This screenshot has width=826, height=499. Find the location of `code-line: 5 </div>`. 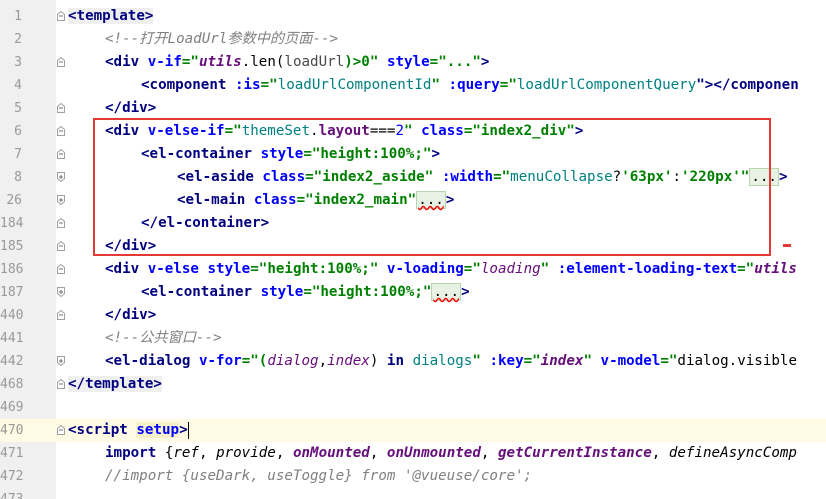

code-line: 5 </div> is located at coordinates (413, 108).